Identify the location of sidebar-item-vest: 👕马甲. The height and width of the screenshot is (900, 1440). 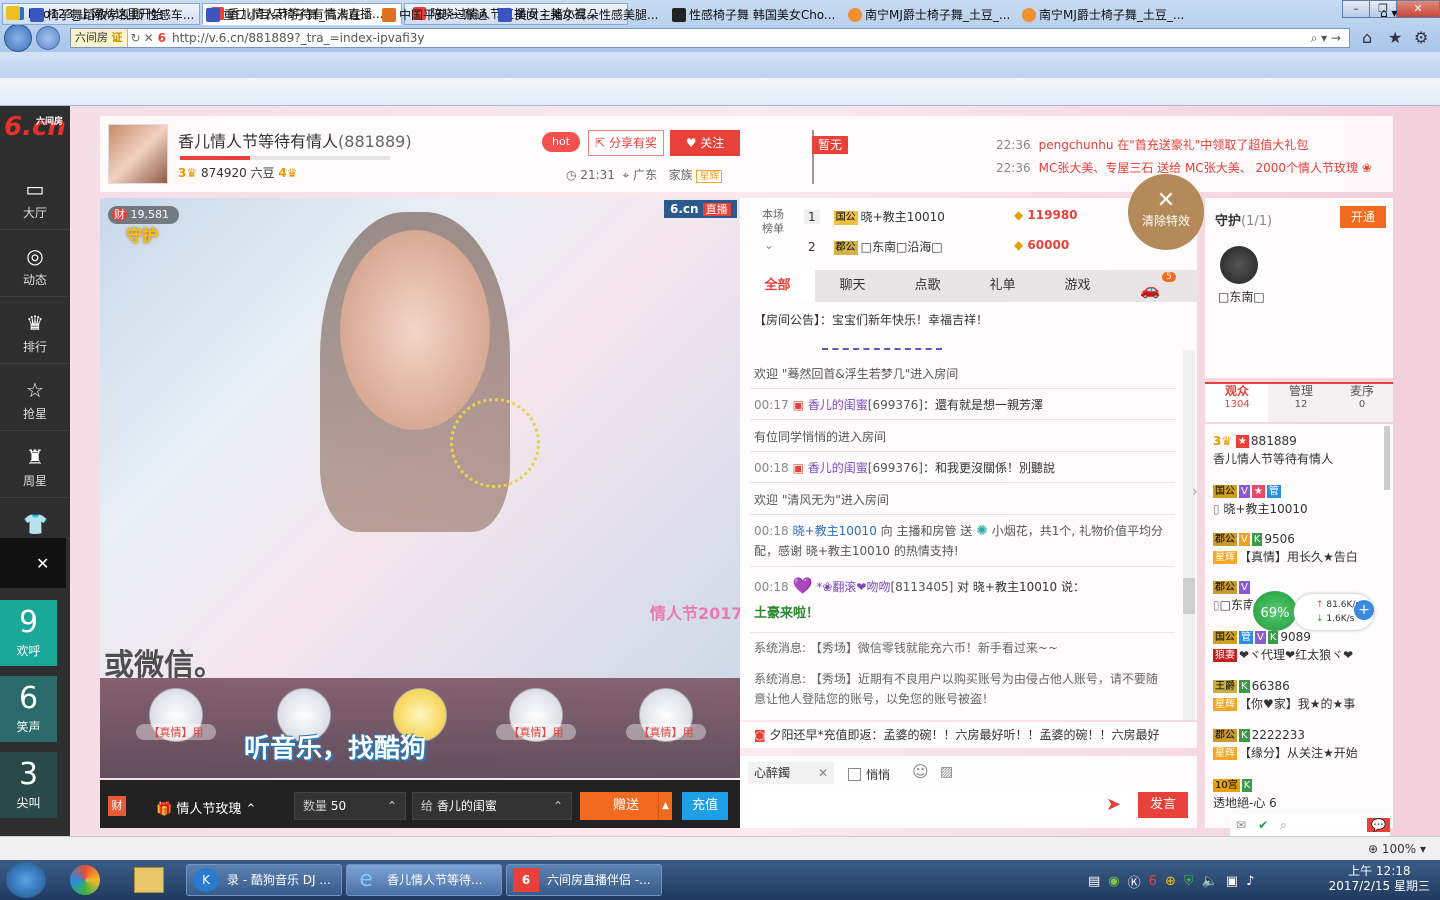
(35, 527).